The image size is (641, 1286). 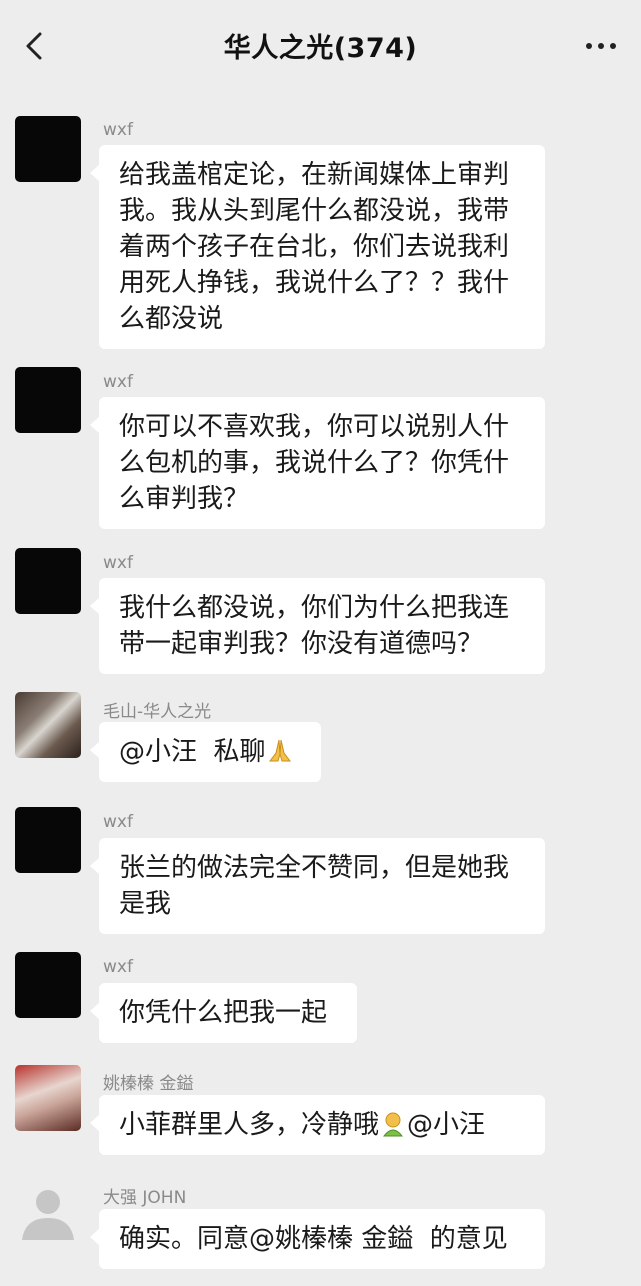 What do you see at coordinates (446, 1125) in the screenshot?
I see `message-text: @小汪` at bounding box center [446, 1125].